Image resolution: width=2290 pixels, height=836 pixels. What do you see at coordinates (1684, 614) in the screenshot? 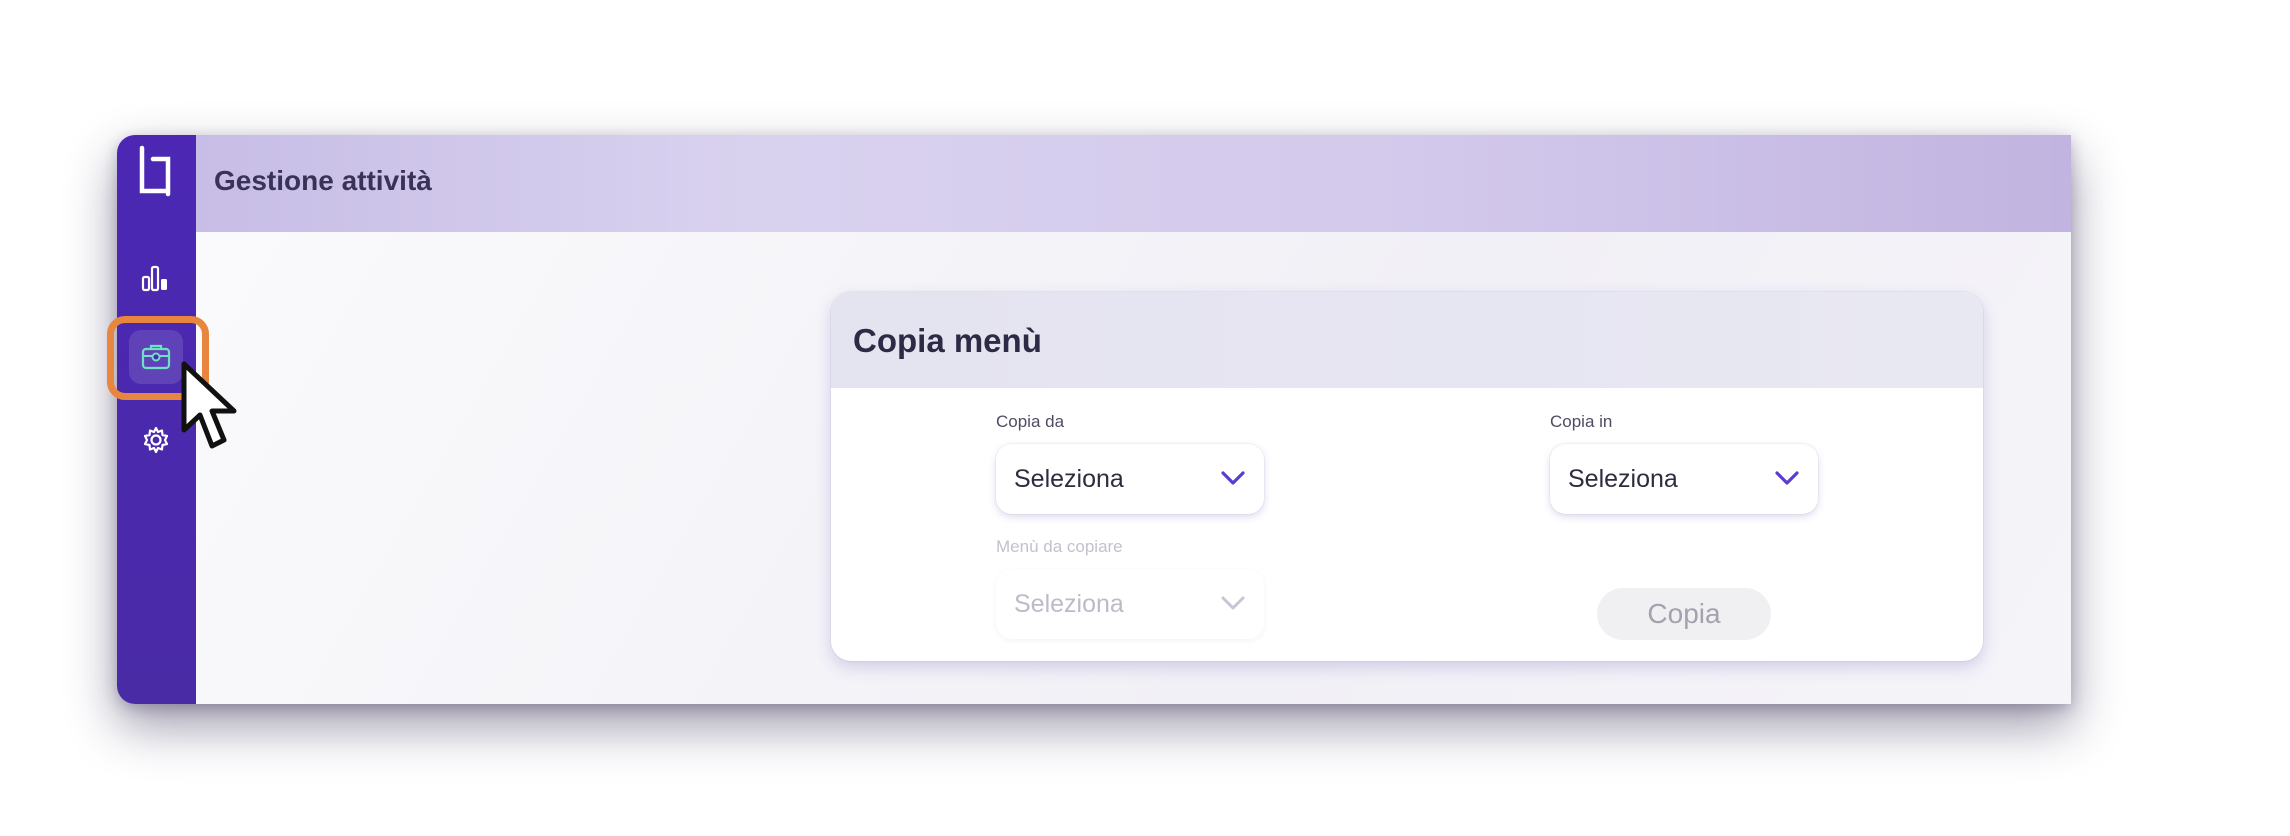
I see `copy-button: Copia` at bounding box center [1684, 614].